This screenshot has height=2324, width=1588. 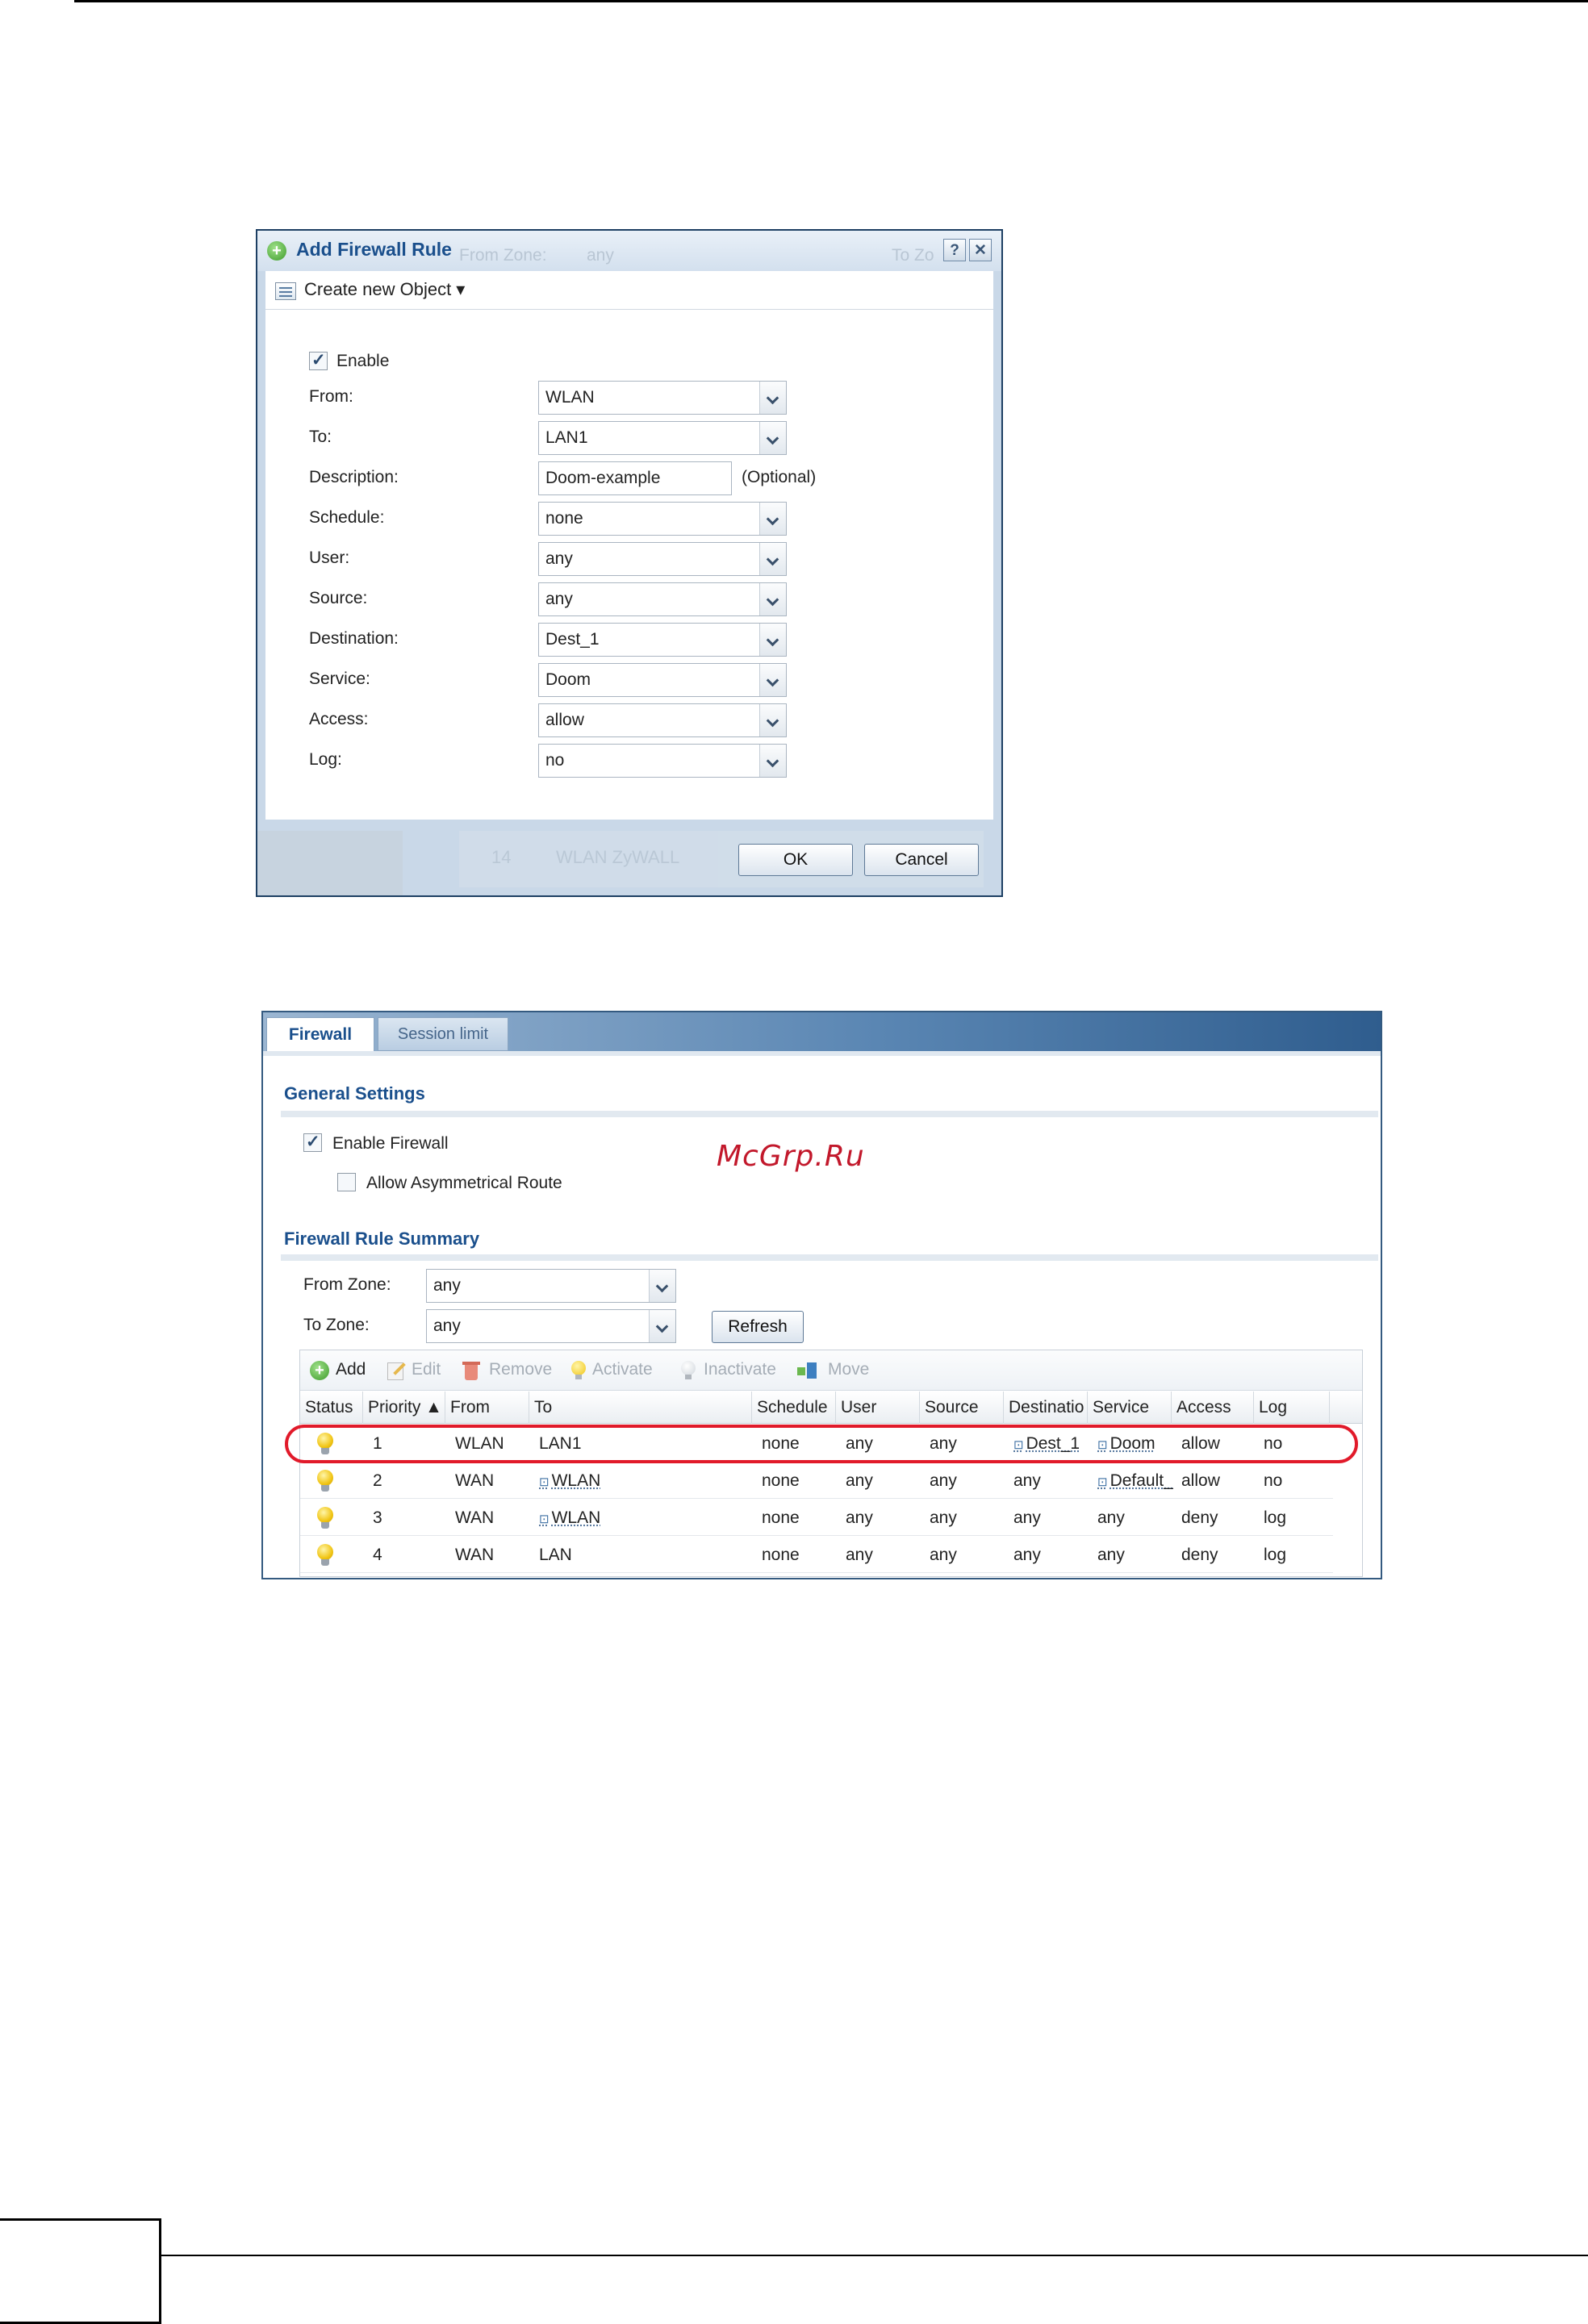 What do you see at coordinates (874, 2255) in the screenshot?
I see `page-bottom-rule` at bounding box center [874, 2255].